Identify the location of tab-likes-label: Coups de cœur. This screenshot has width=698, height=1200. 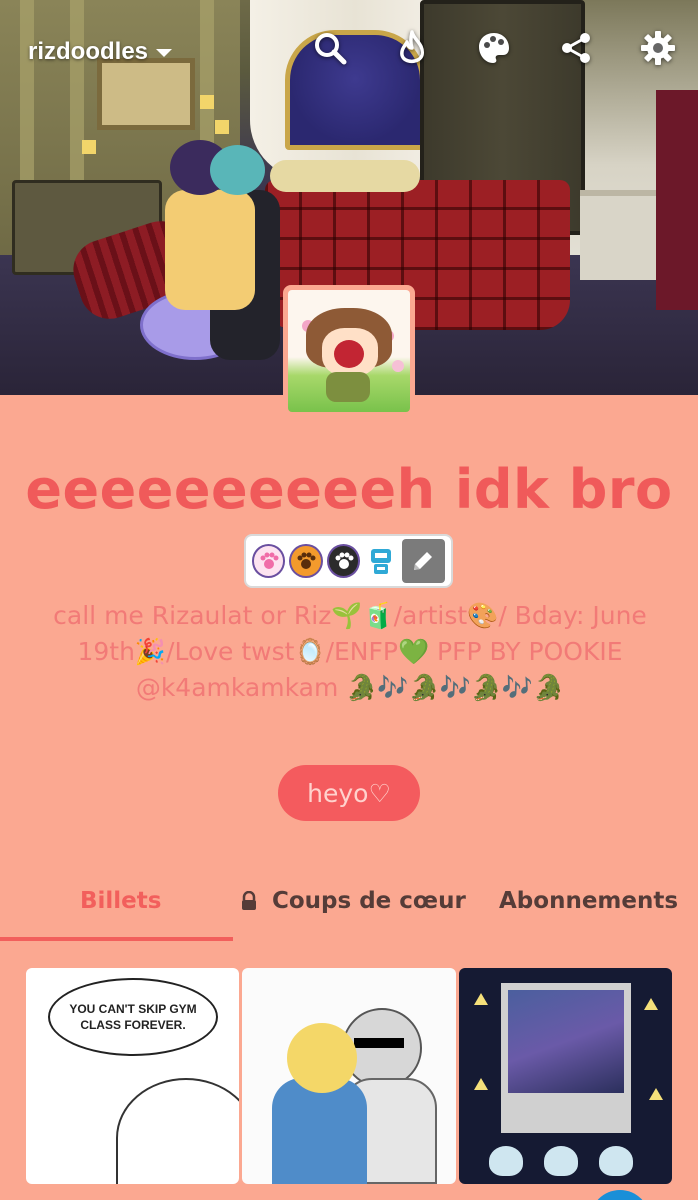
(369, 901).